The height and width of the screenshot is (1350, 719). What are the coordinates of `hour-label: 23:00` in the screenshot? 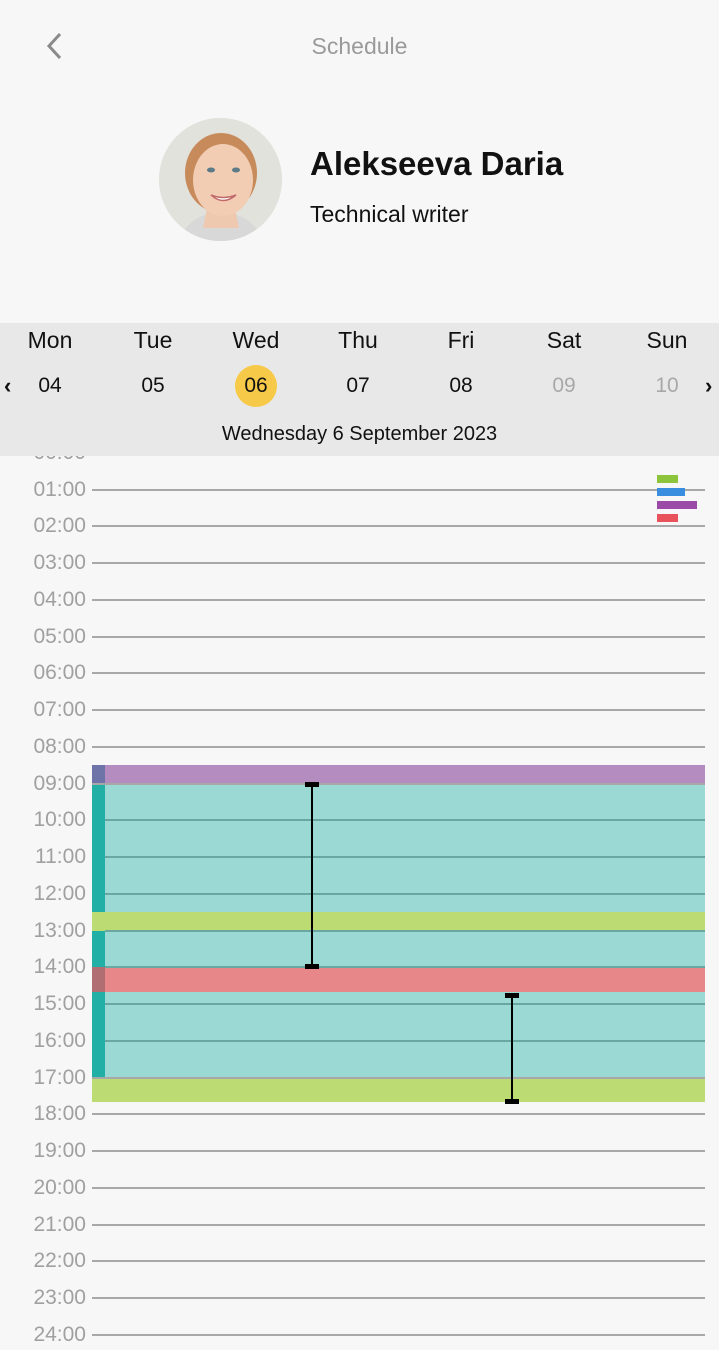 It's located at (59, 1298).